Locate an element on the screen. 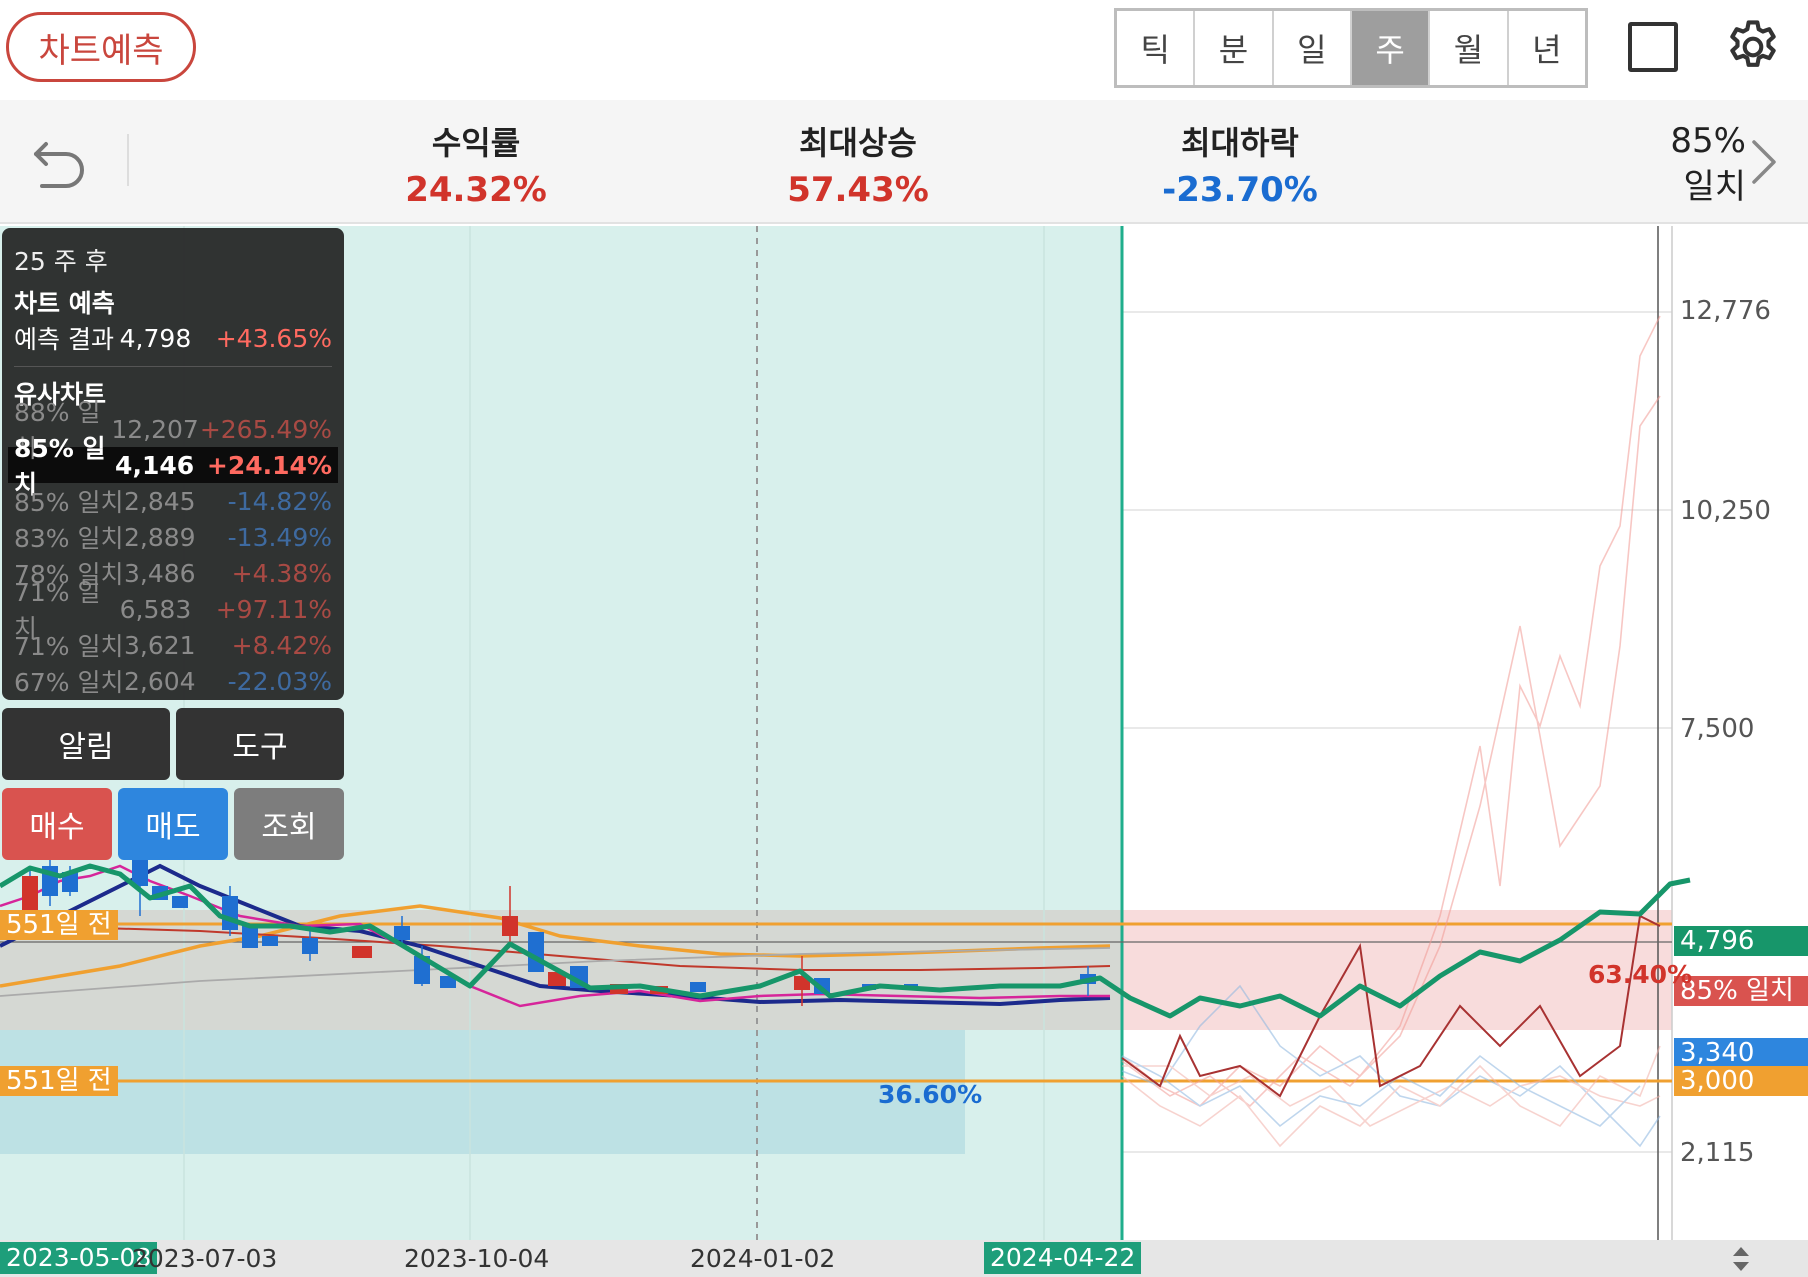 The width and height of the screenshot is (1808, 1277). similar-row-selected: 85% 일치 4,146 +24.14% is located at coordinates (173, 466).